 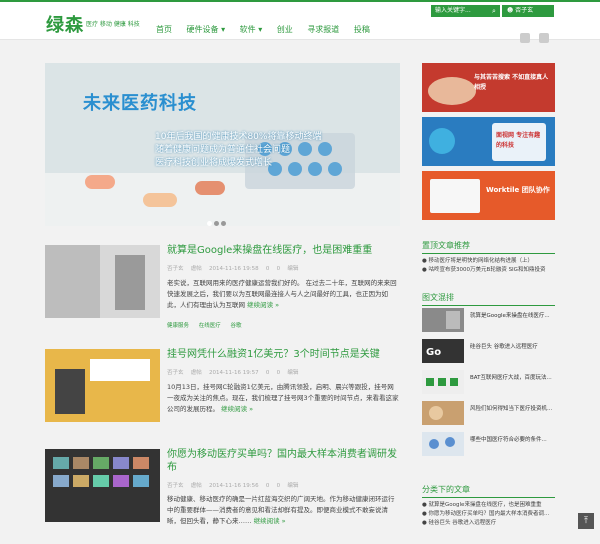 I want to click on post-meta: 否子玄 虐帖 2014-11-16 19:56 0 0 编辑, so click(x=232, y=485).